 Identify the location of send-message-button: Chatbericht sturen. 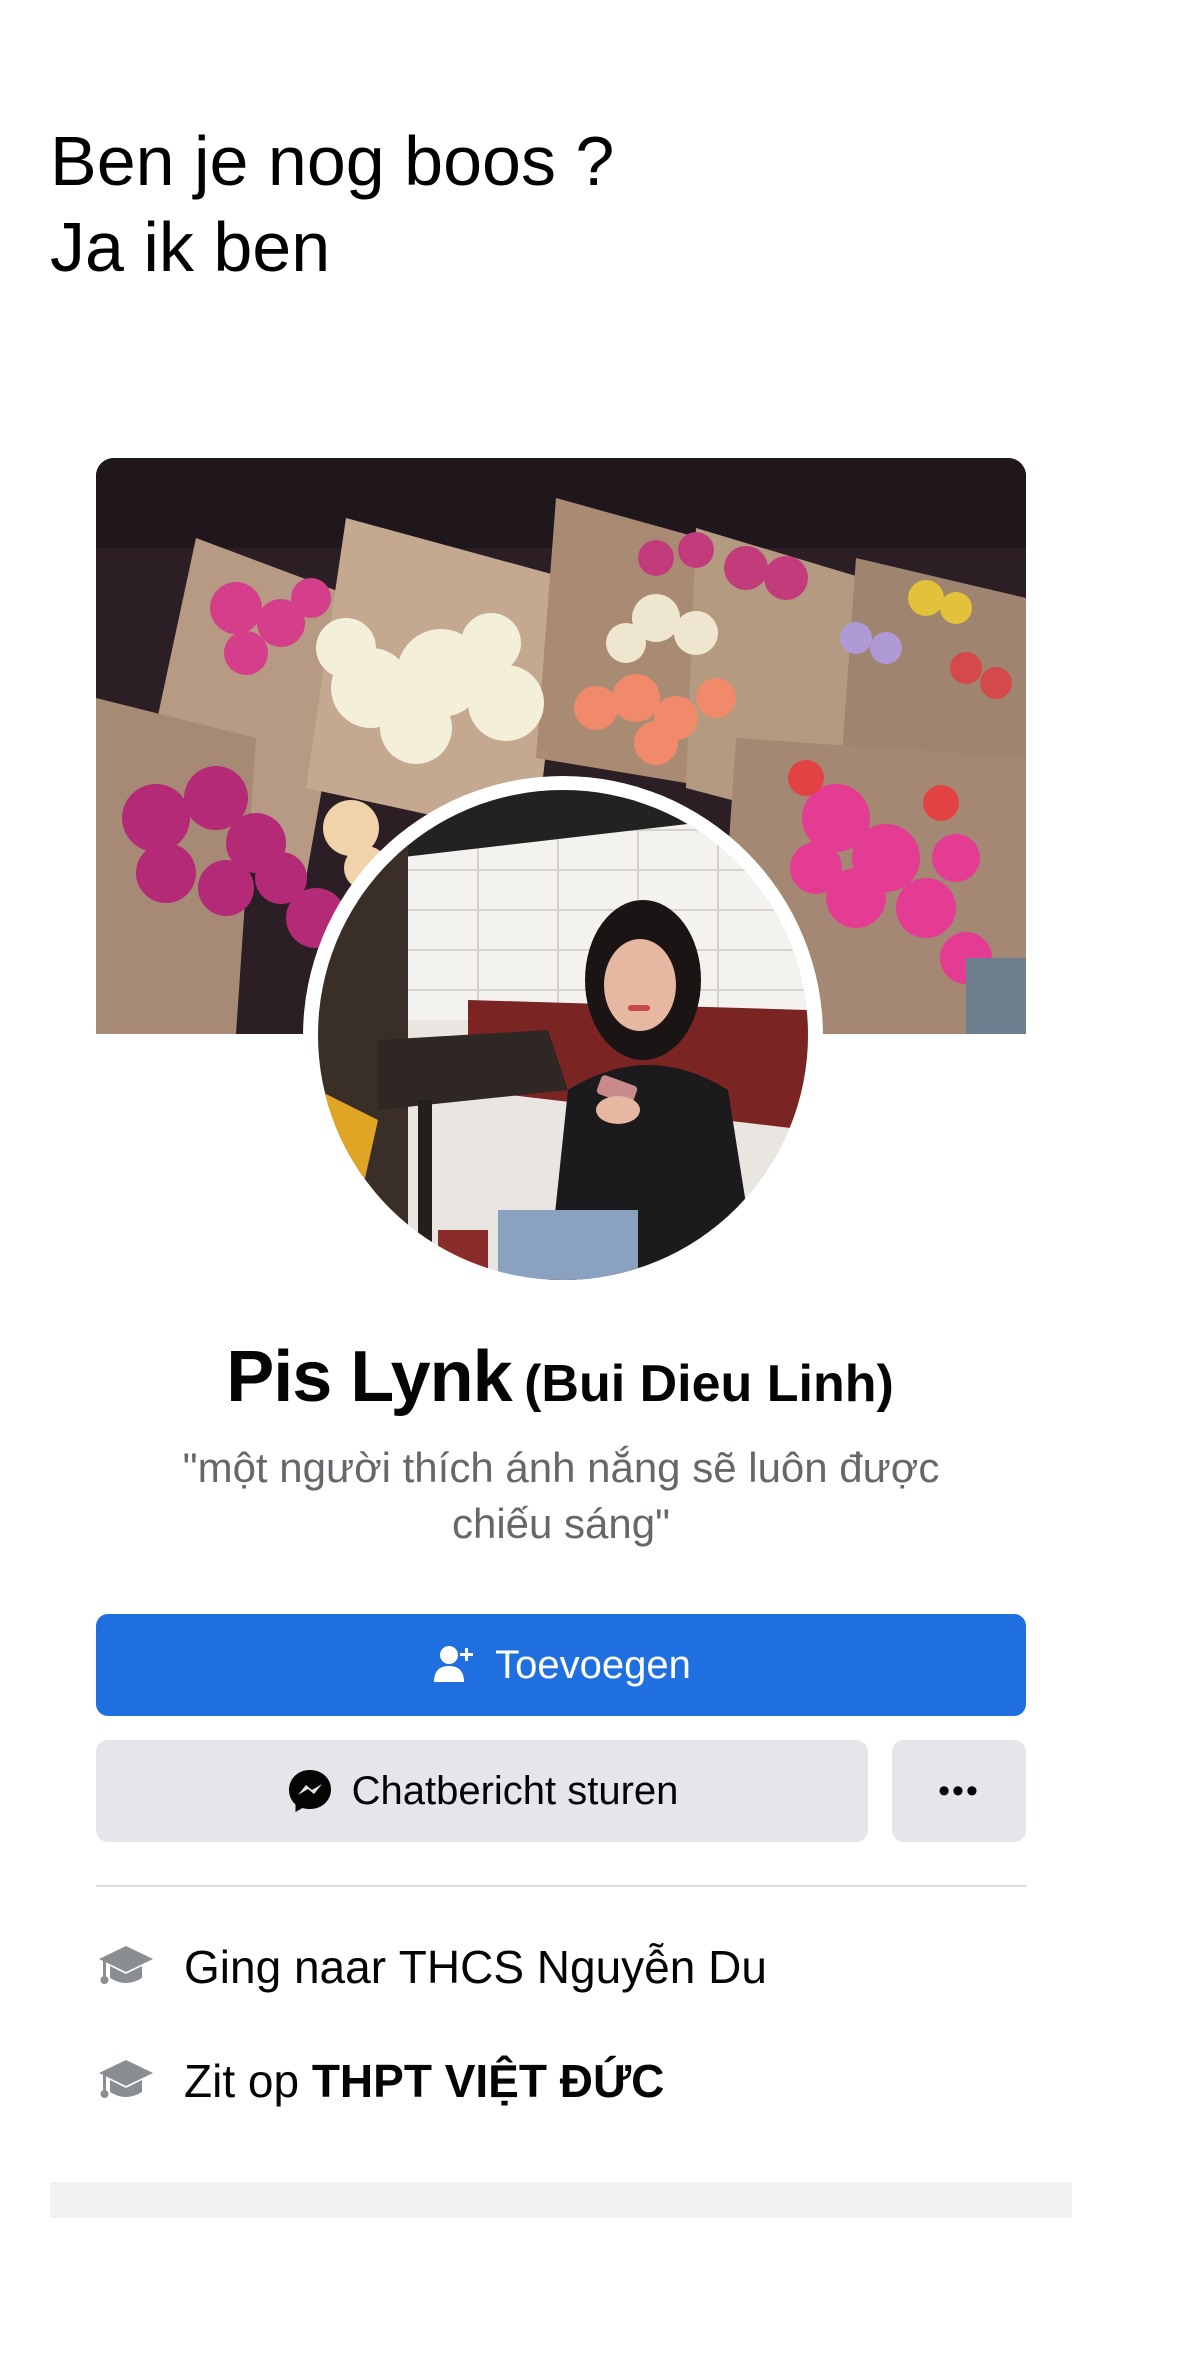
(482, 1791).